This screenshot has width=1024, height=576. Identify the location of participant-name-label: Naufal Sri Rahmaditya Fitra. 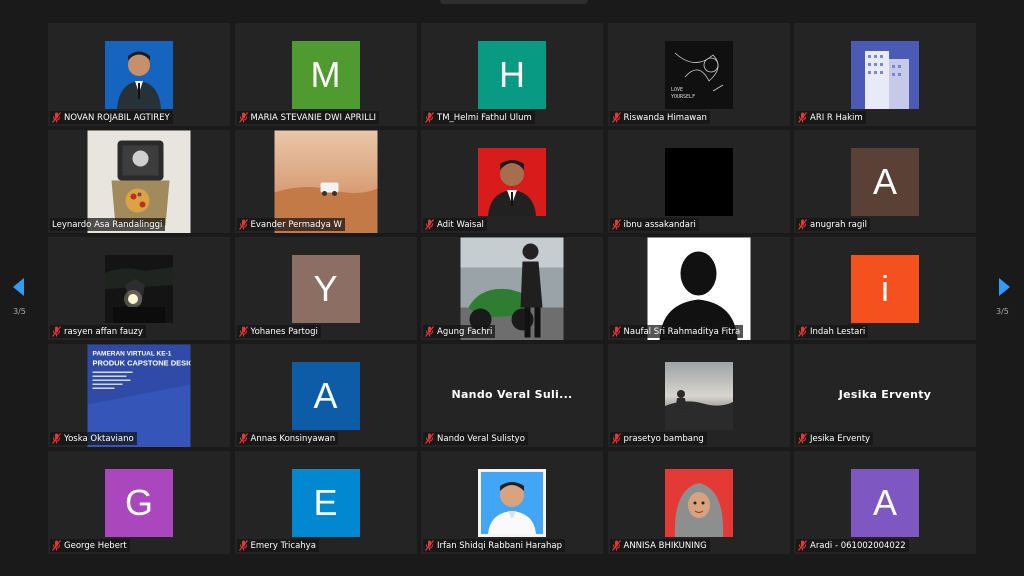
(676, 331).